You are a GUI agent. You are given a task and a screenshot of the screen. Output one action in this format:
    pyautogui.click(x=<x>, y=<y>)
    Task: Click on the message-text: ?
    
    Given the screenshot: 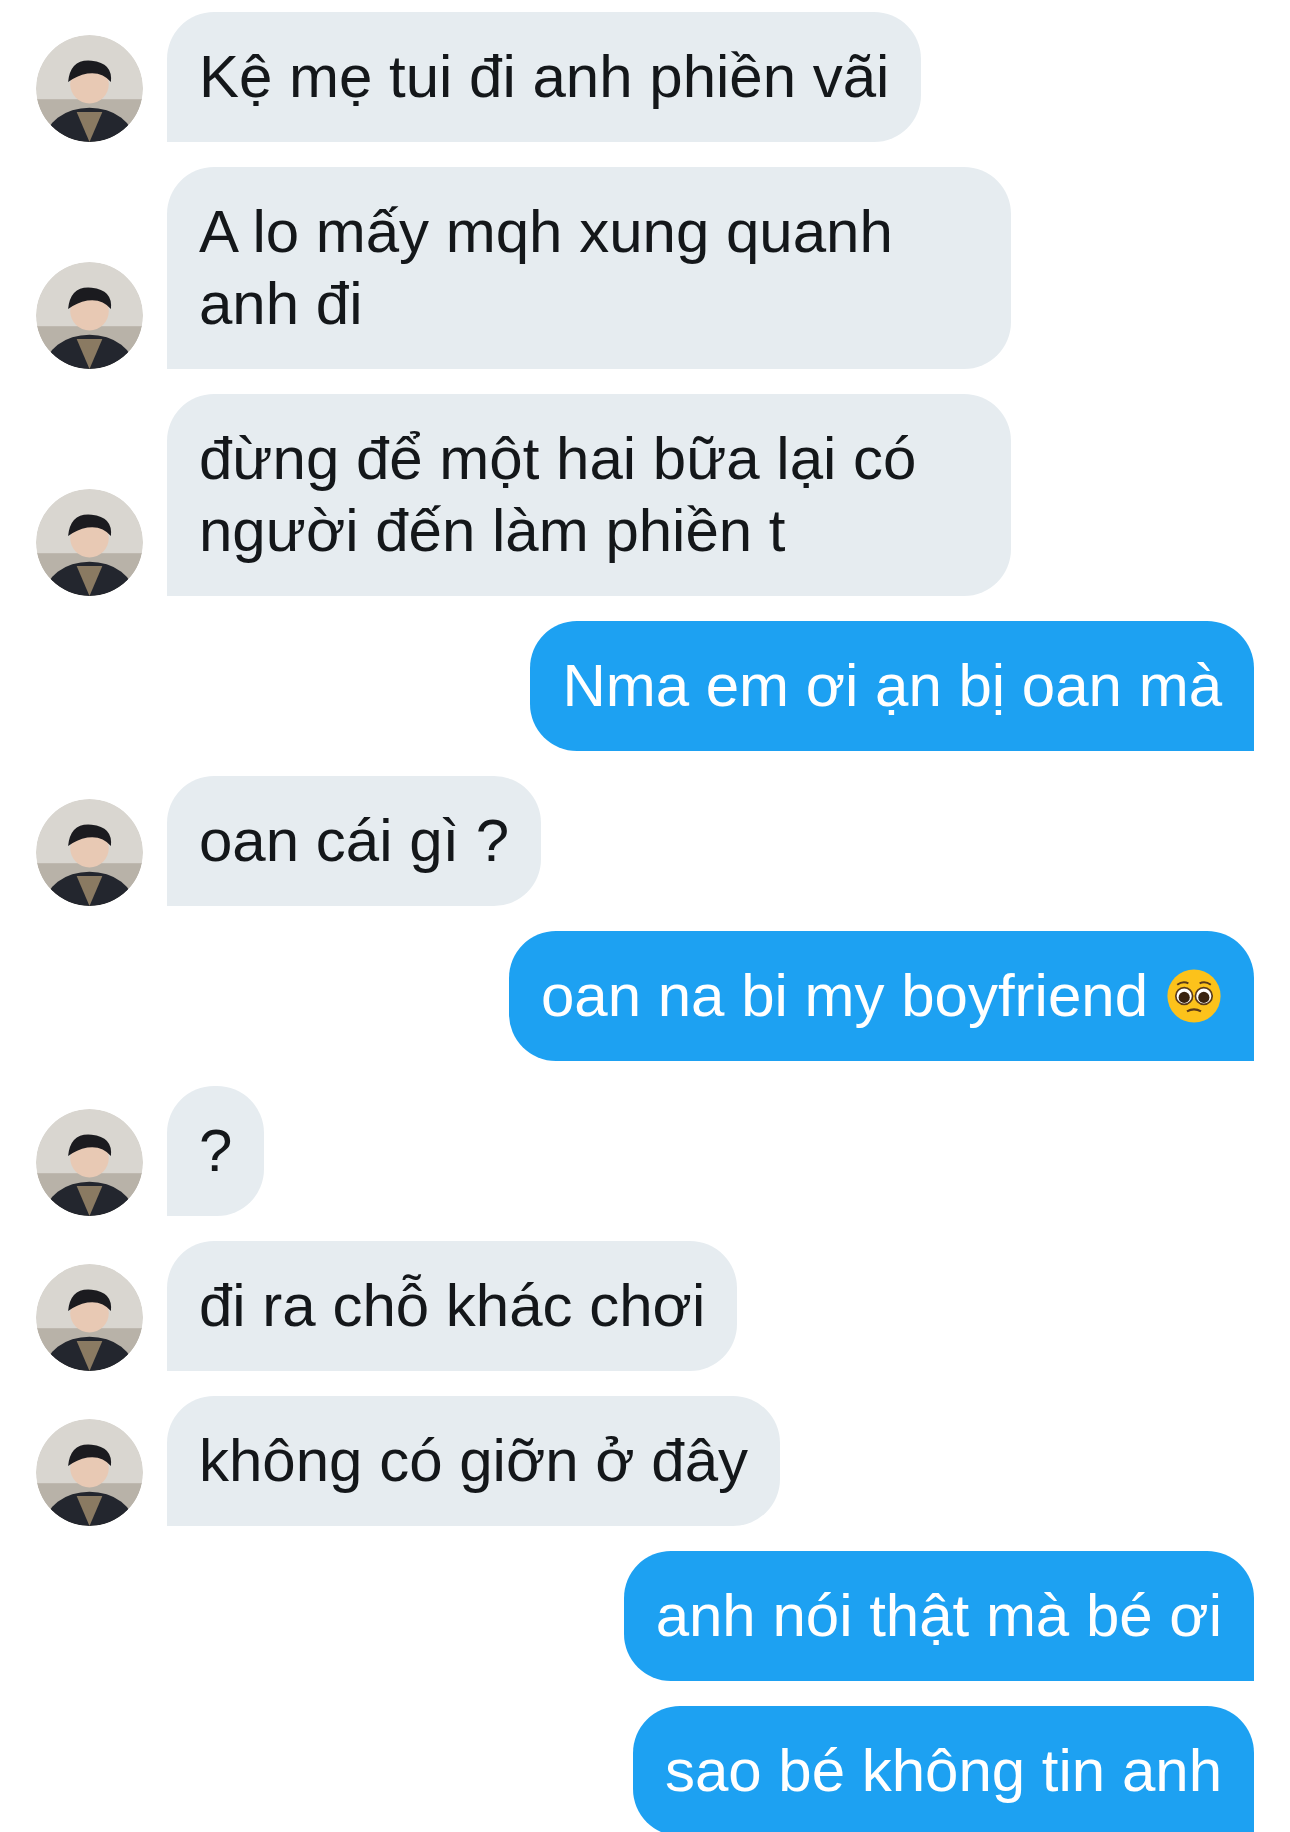 What is the action you would take?
    pyautogui.click(x=216, y=1151)
    